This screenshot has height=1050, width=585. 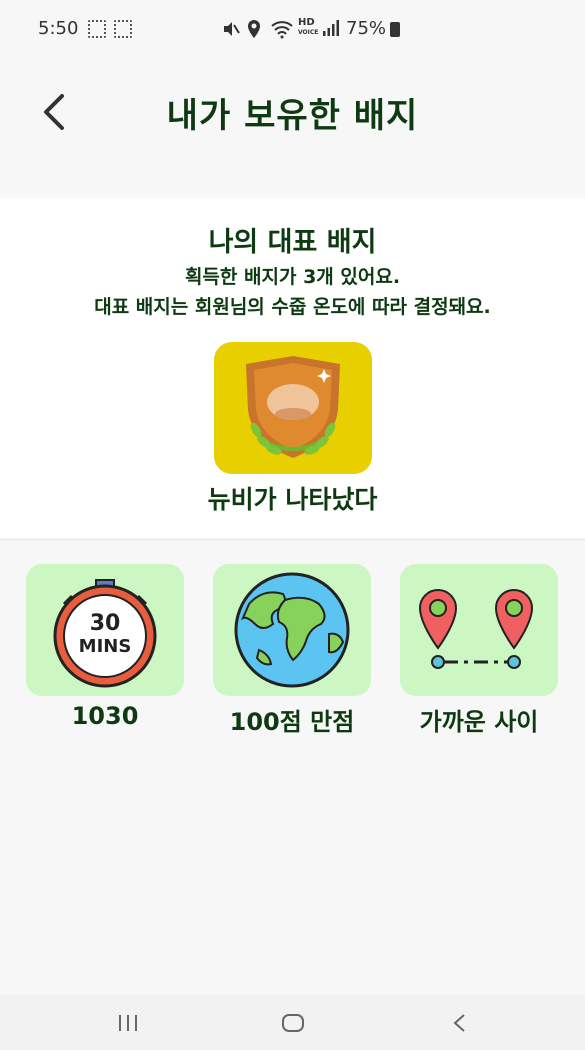 I want to click on badge-card-100-points, so click(x=292, y=630).